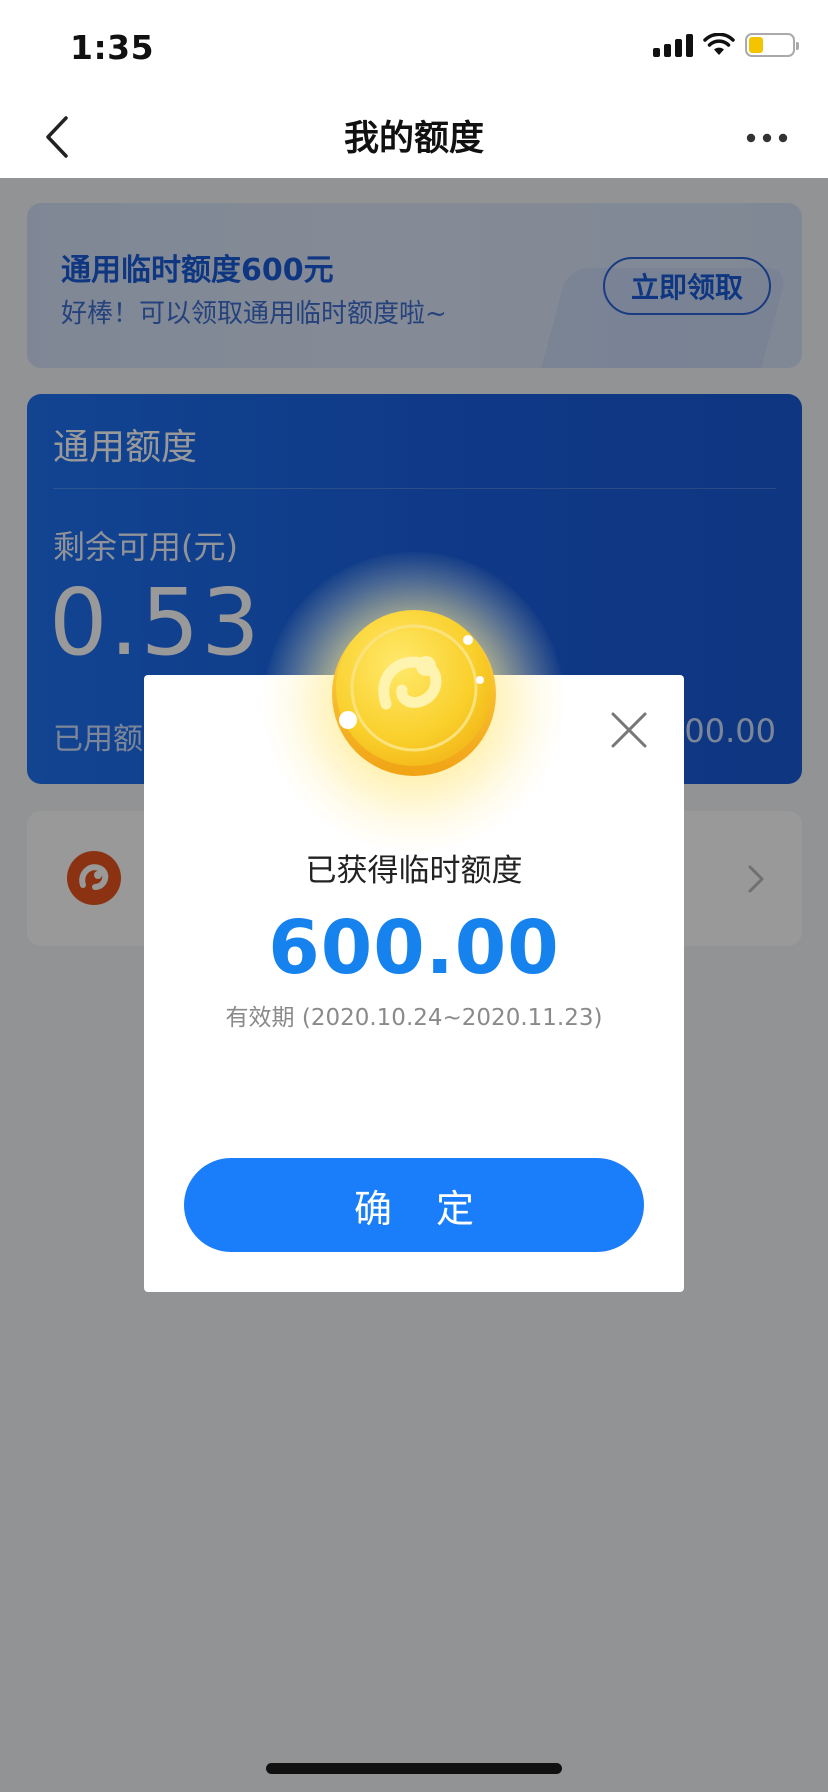 This screenshot has height=1792, width=828. I want to click on navigation-bar: 我的额度, so click(414, 137).